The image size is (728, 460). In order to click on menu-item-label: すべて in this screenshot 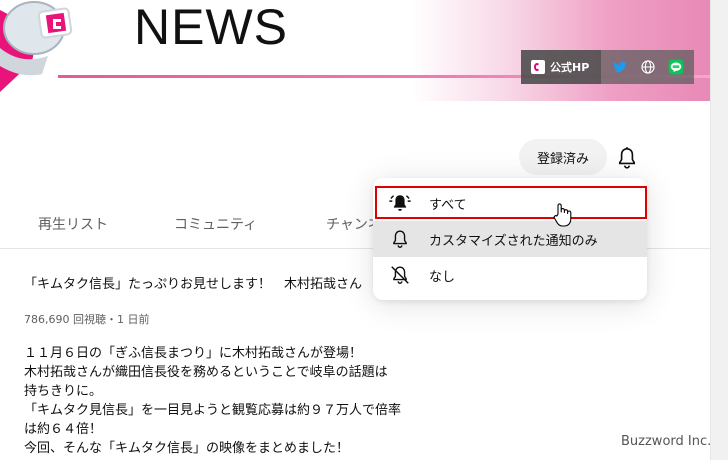, I will do `click(448, 205)`.